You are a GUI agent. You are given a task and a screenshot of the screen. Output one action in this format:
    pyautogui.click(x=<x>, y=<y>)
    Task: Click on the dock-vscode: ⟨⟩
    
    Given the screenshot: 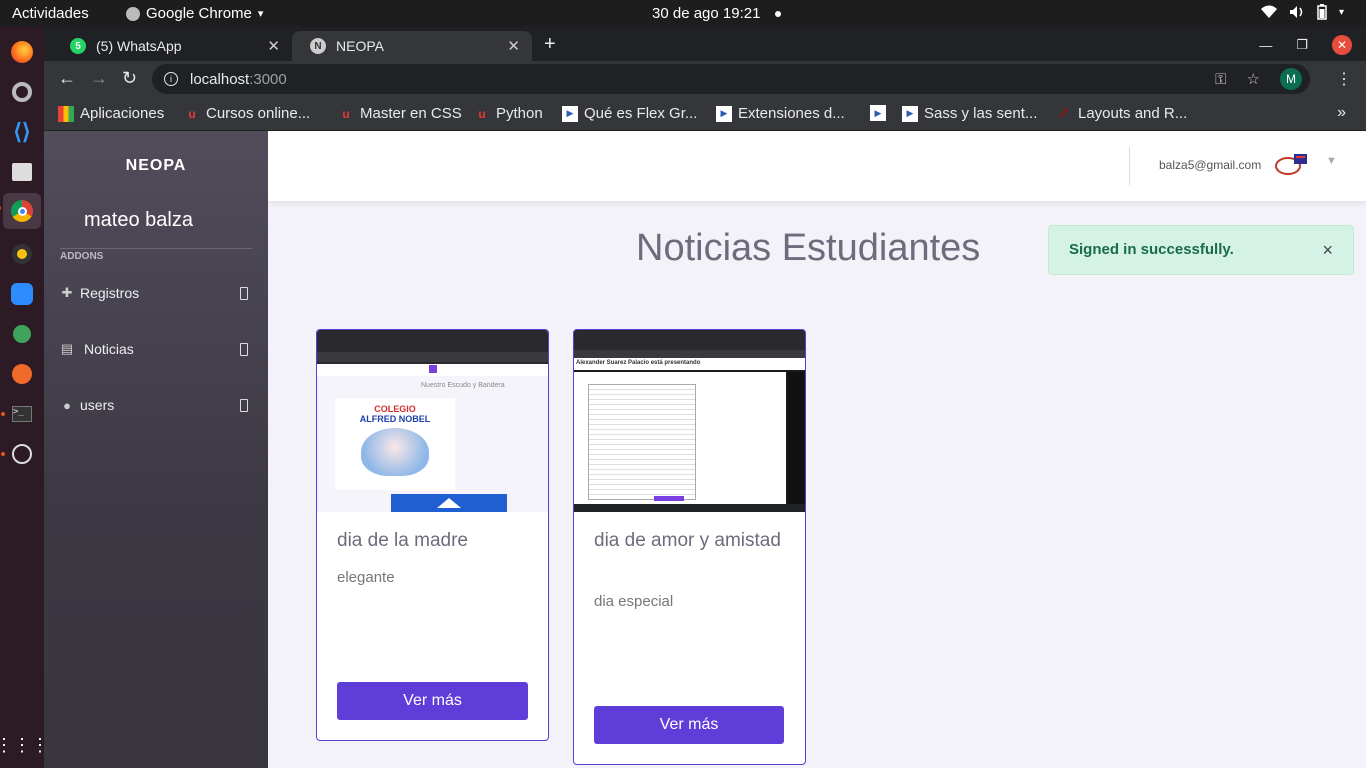 What is the action you would take?
    pyautogui.click(x=22, y=132)
    